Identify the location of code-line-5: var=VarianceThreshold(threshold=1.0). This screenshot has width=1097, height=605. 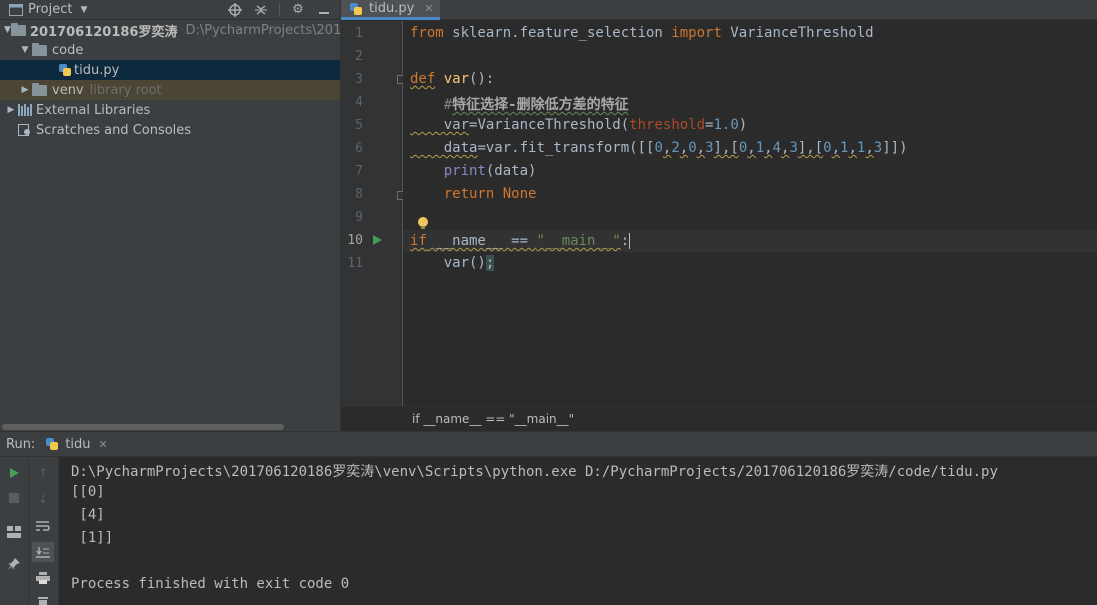
(579, 125).